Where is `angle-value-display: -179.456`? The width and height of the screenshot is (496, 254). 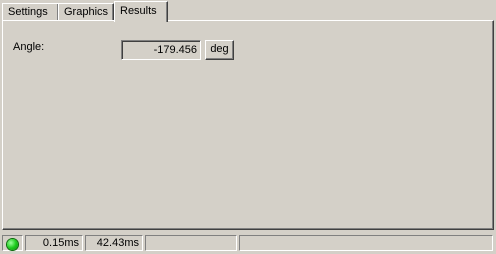 angle-value-display: -179.456 is located at coordinates (161, 50).